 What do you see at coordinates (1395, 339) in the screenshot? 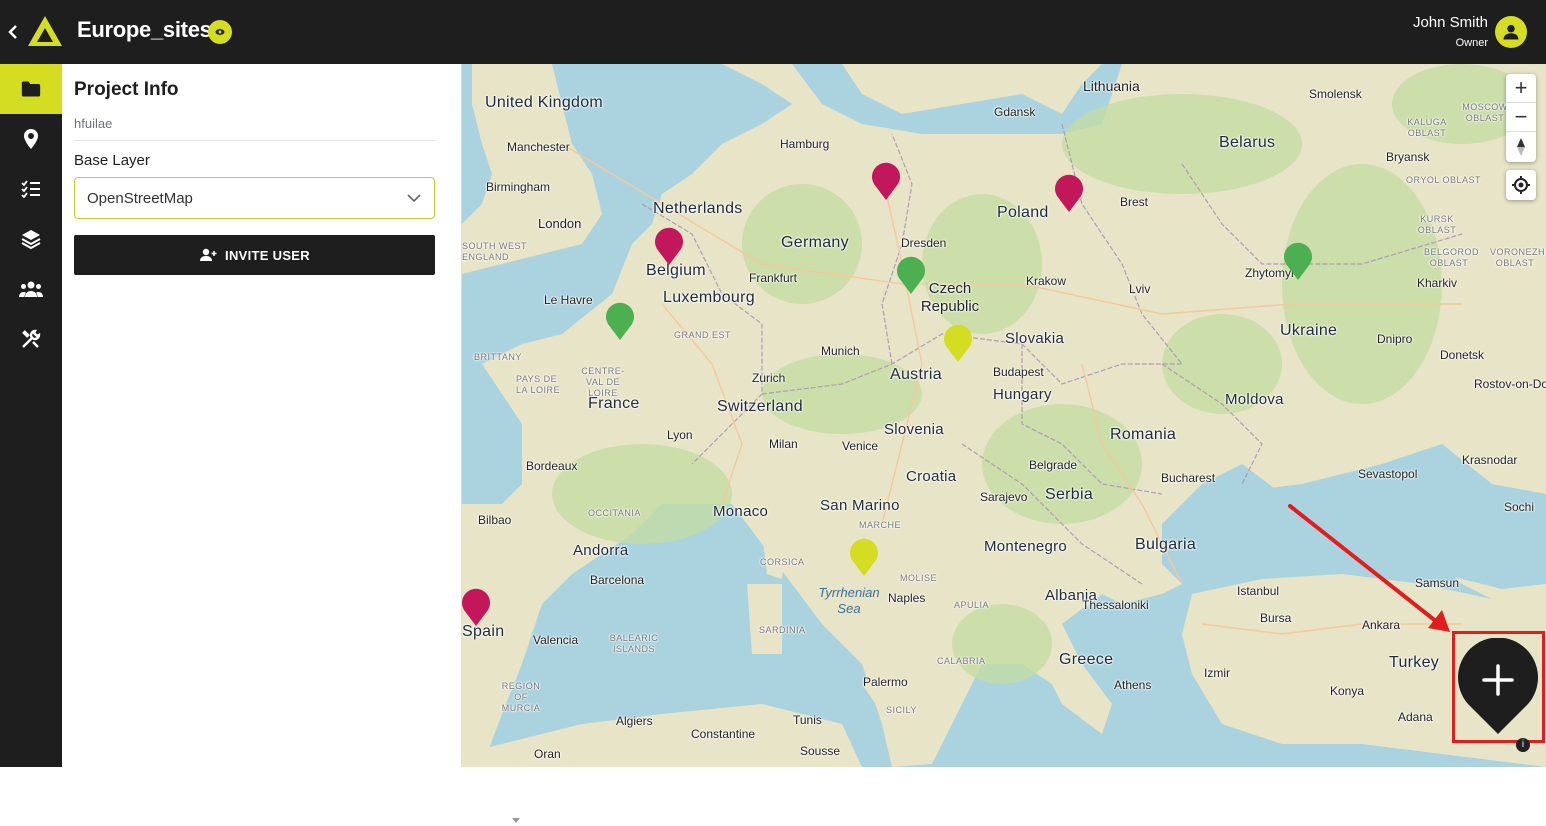
I see `map-city: Dnipro` at bounding box center [1395, 339].